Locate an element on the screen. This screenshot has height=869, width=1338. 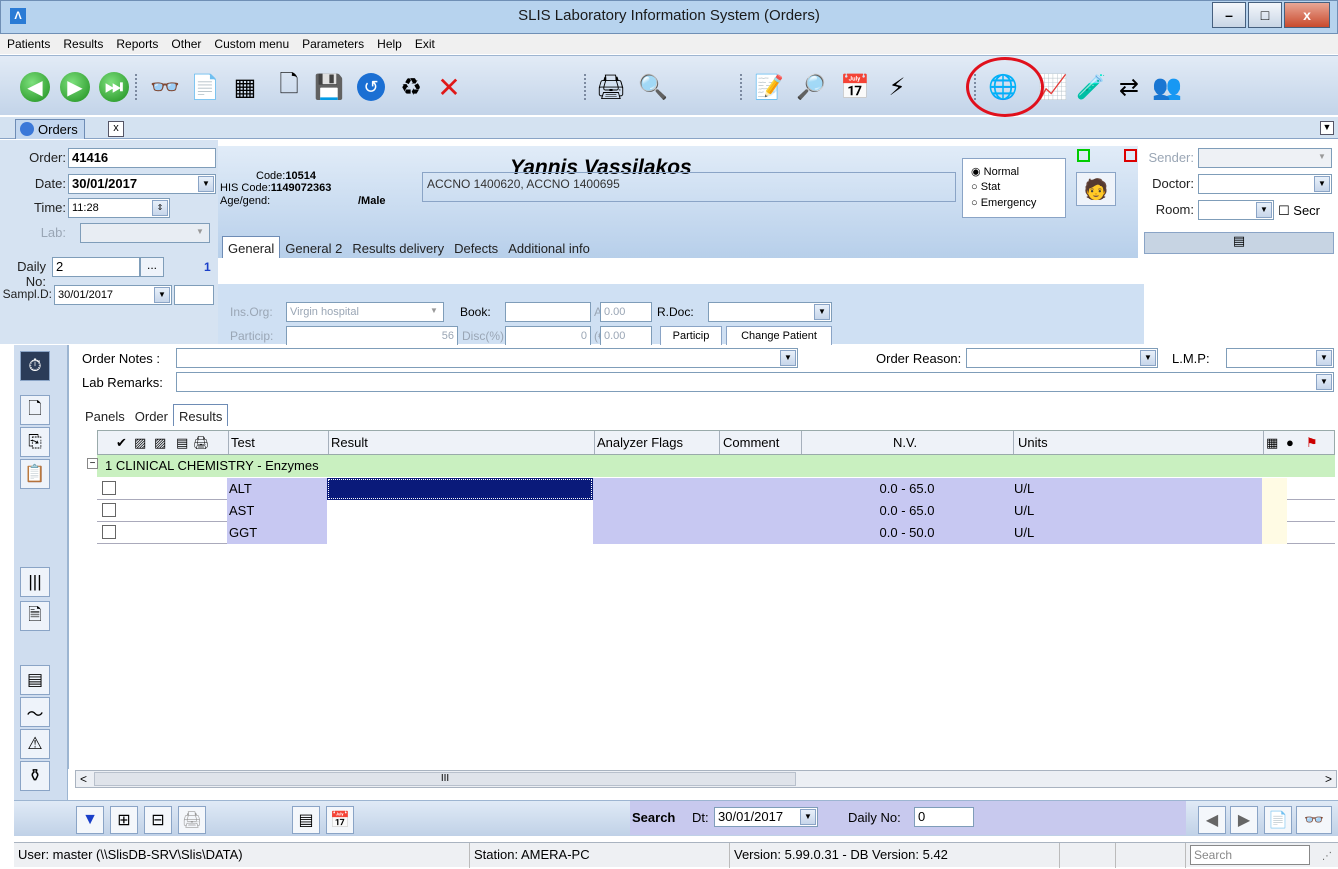
tab-menu-button: ▼ is located at coordinates (1327, 128).